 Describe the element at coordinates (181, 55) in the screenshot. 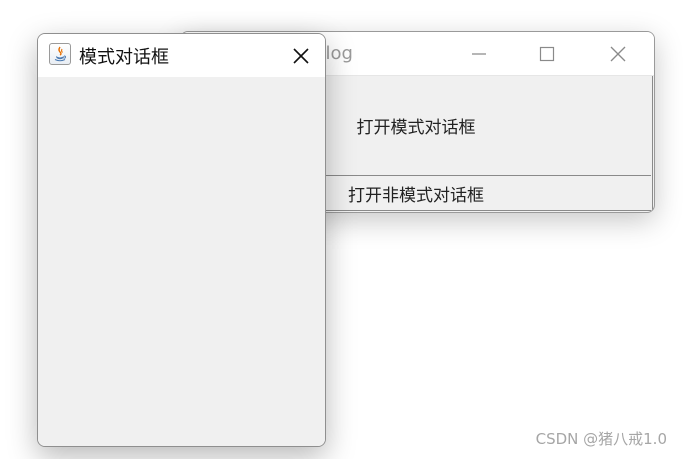

I see `modal-dialog-titlebar: 模式对话框` at that location.